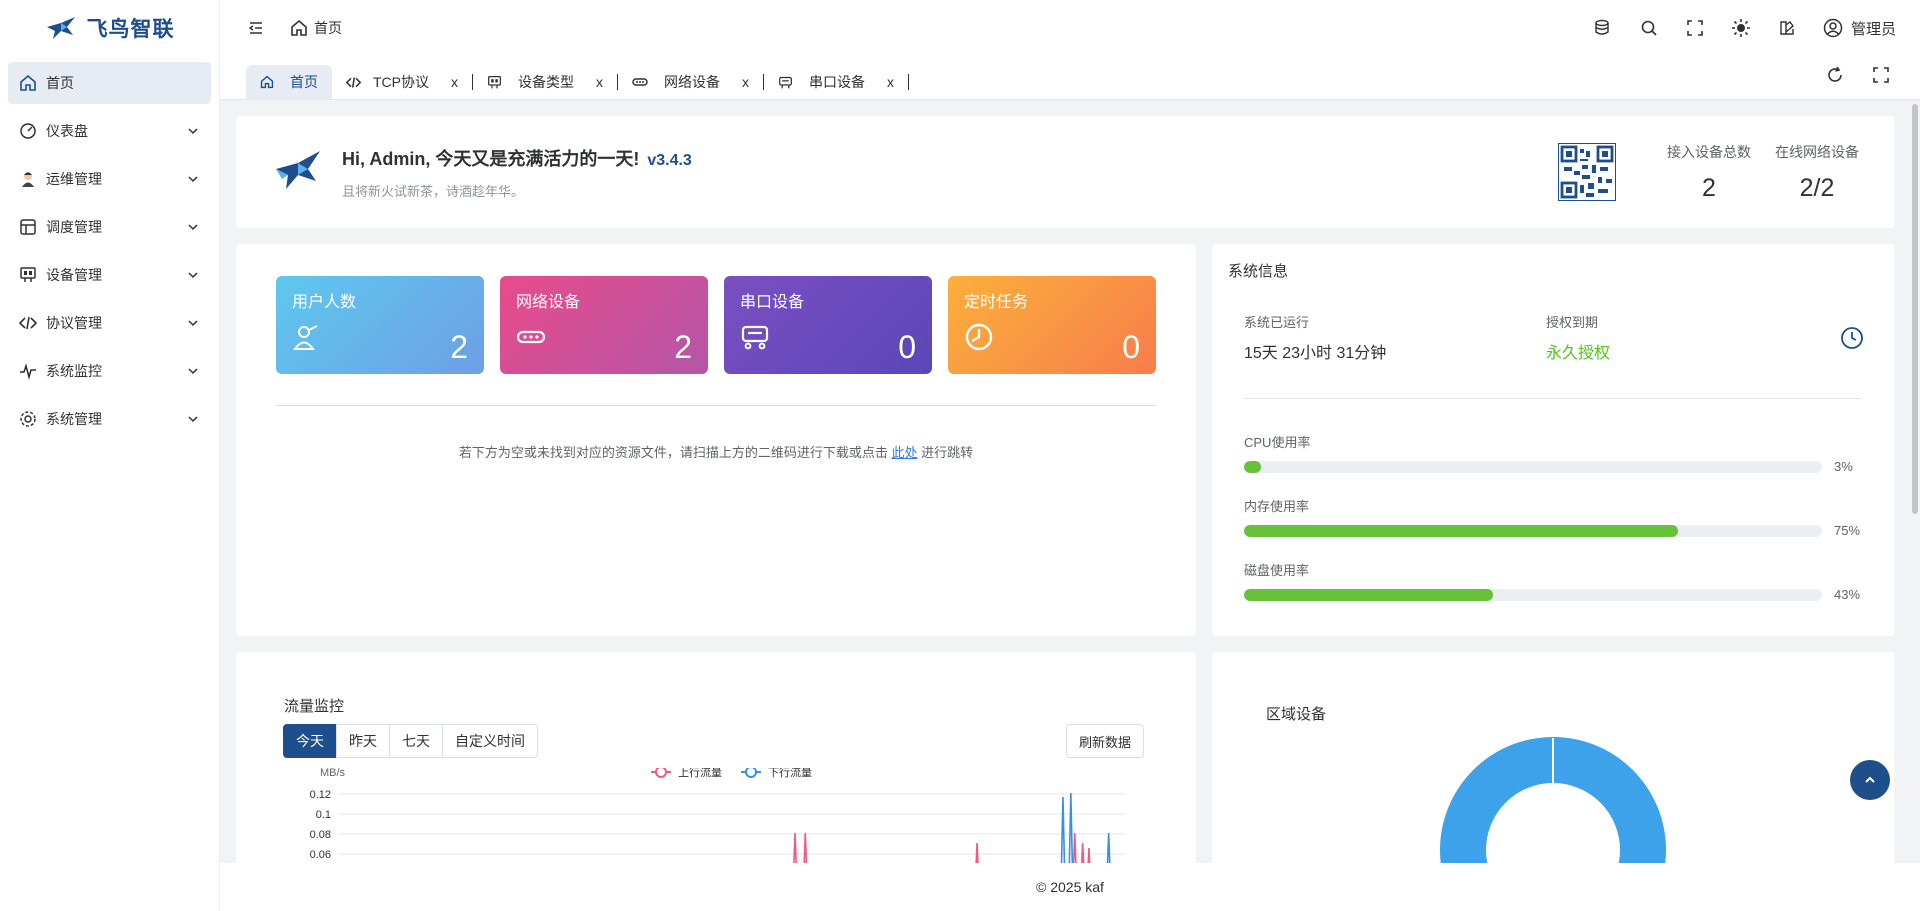 This screenshot has width=1920, height=911. Describe the element at coordinates (109, 227) in the screenshot. I see `sidebar-item-schedule: 调度管理` at that location.